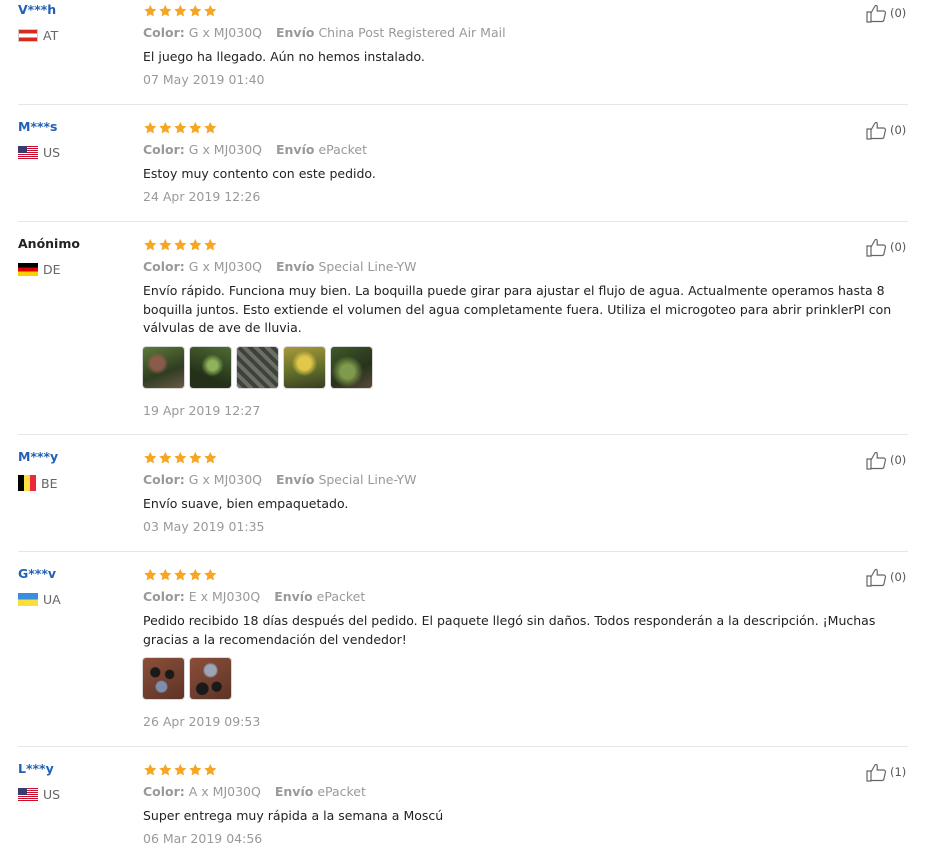 The height and width of the screenshot is (858, 936). What do you see at coordinates (259, 173) in the screenshot?
I see `review-text: Estoy muy contento con este pedido.` at bounding box center [259, 173].